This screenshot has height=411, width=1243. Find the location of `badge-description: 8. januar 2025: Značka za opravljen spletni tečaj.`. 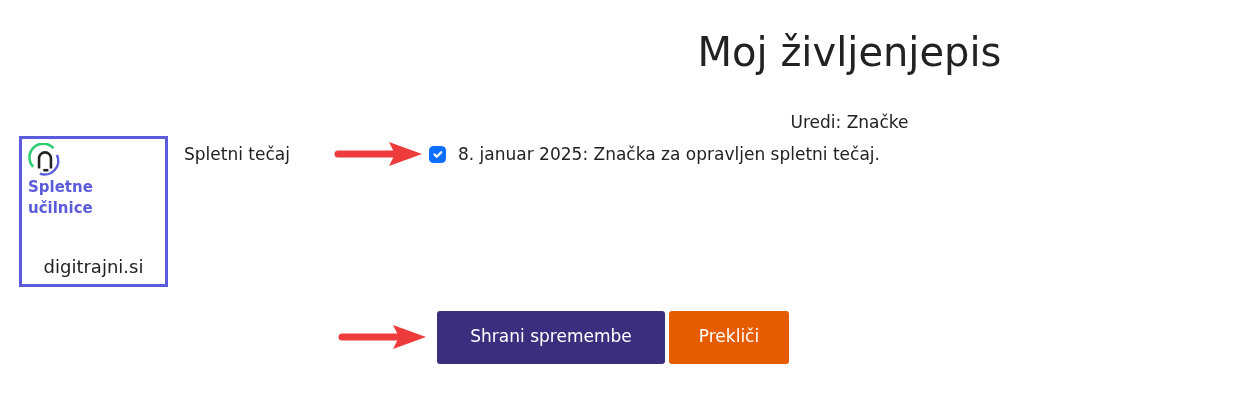

badge-description: 8. januar 2025: Značka za opravljen spletni tečaj. is located at coordinates (669, 154).